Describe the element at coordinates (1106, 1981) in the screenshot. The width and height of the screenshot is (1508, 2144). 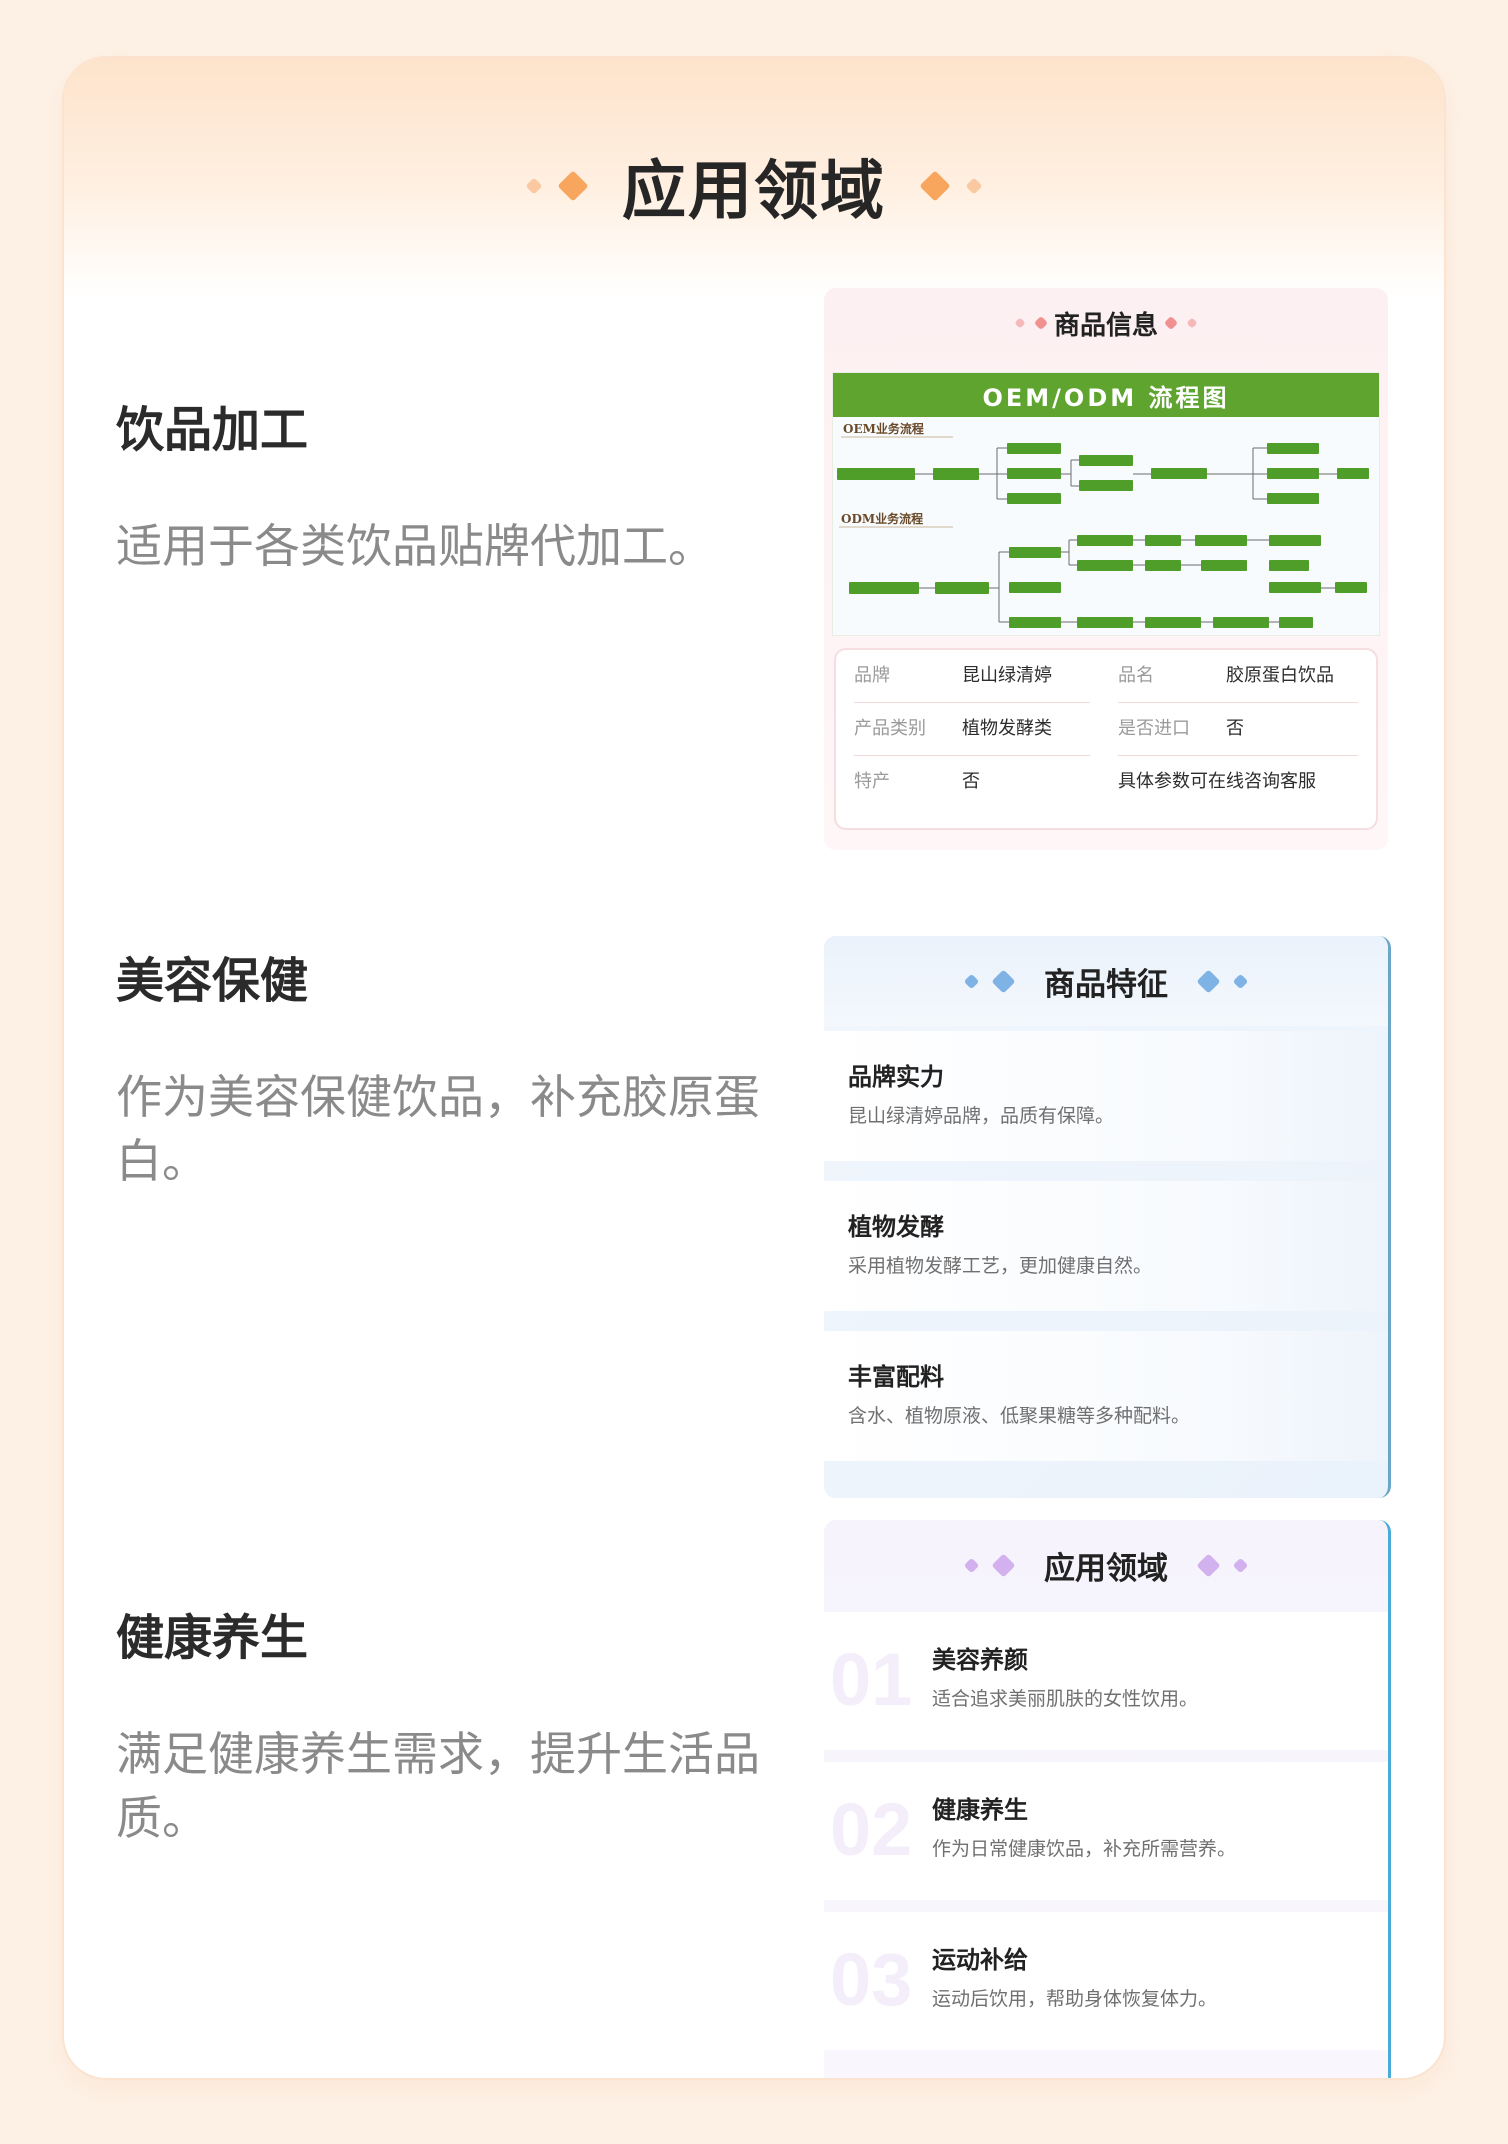
I see `application-item: 03 运动补给 运动后饮用，帮助身体恢复体力。` at that location.